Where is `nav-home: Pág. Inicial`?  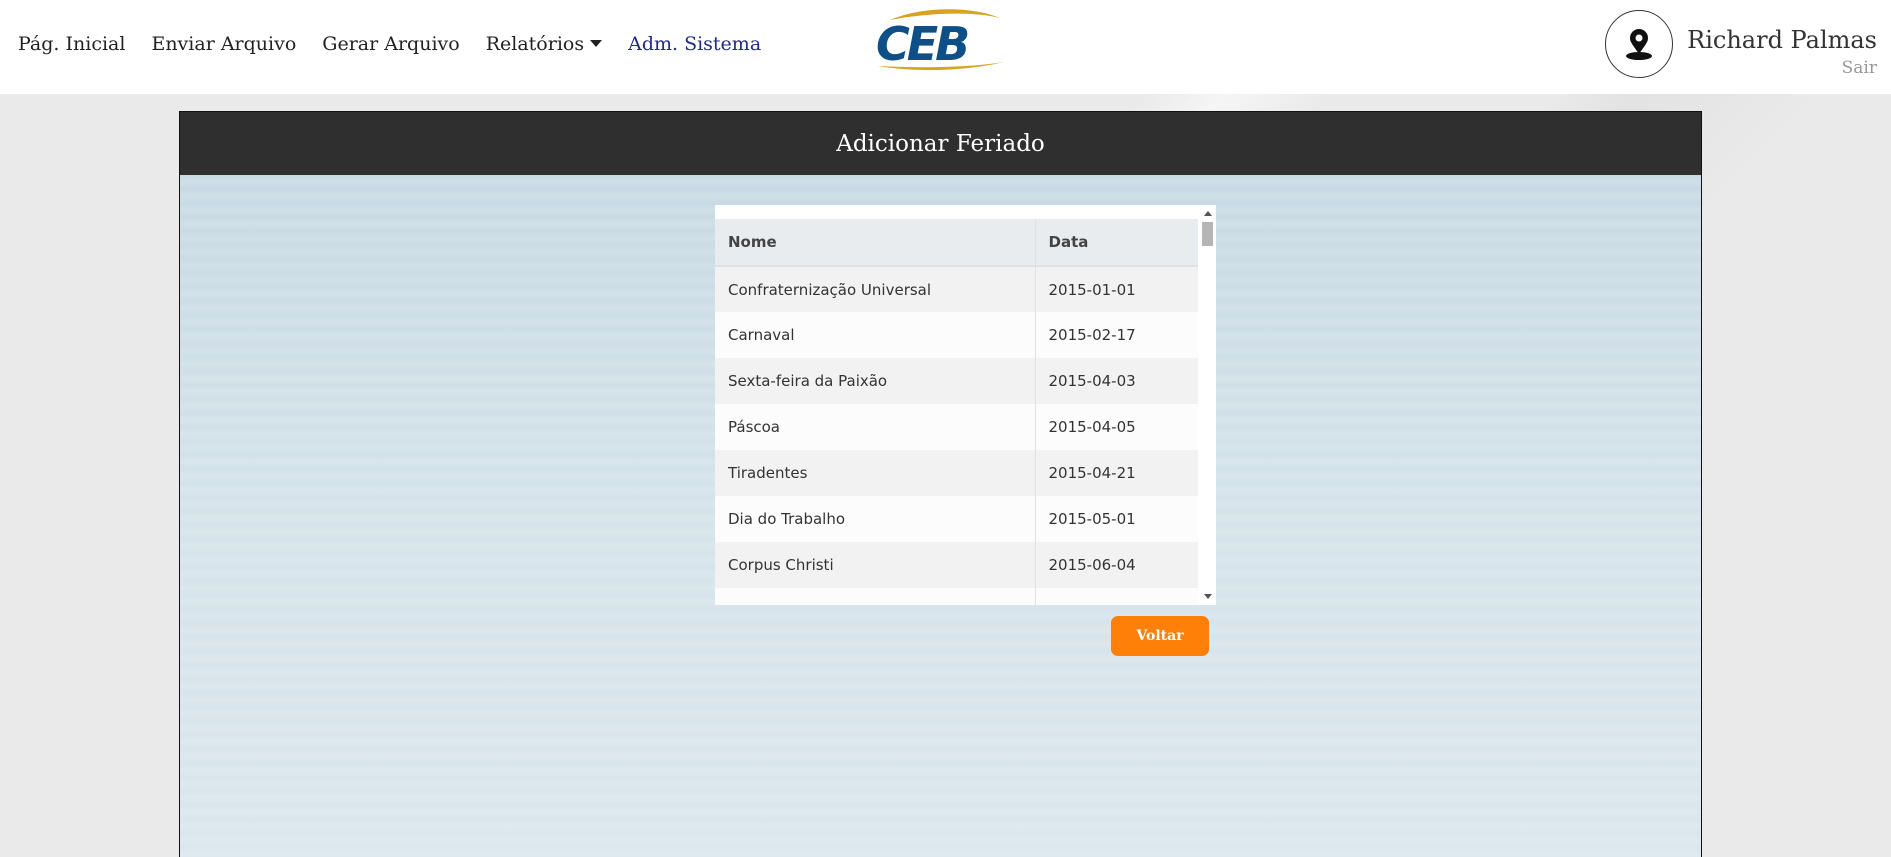 nav-home: Pág. Inicial is located at coordinates (71, 44).